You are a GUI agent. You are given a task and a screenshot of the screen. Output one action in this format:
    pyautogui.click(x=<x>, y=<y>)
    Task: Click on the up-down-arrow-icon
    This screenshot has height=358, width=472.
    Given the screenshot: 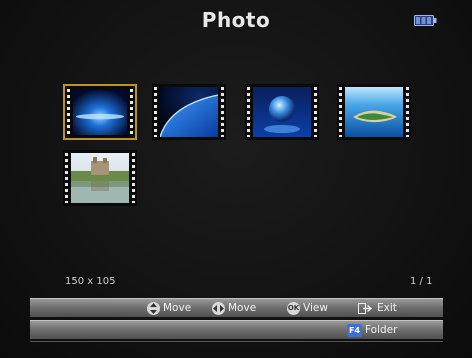 What is the action you would take?
    pyautogui.click(x=153, y=308)
    